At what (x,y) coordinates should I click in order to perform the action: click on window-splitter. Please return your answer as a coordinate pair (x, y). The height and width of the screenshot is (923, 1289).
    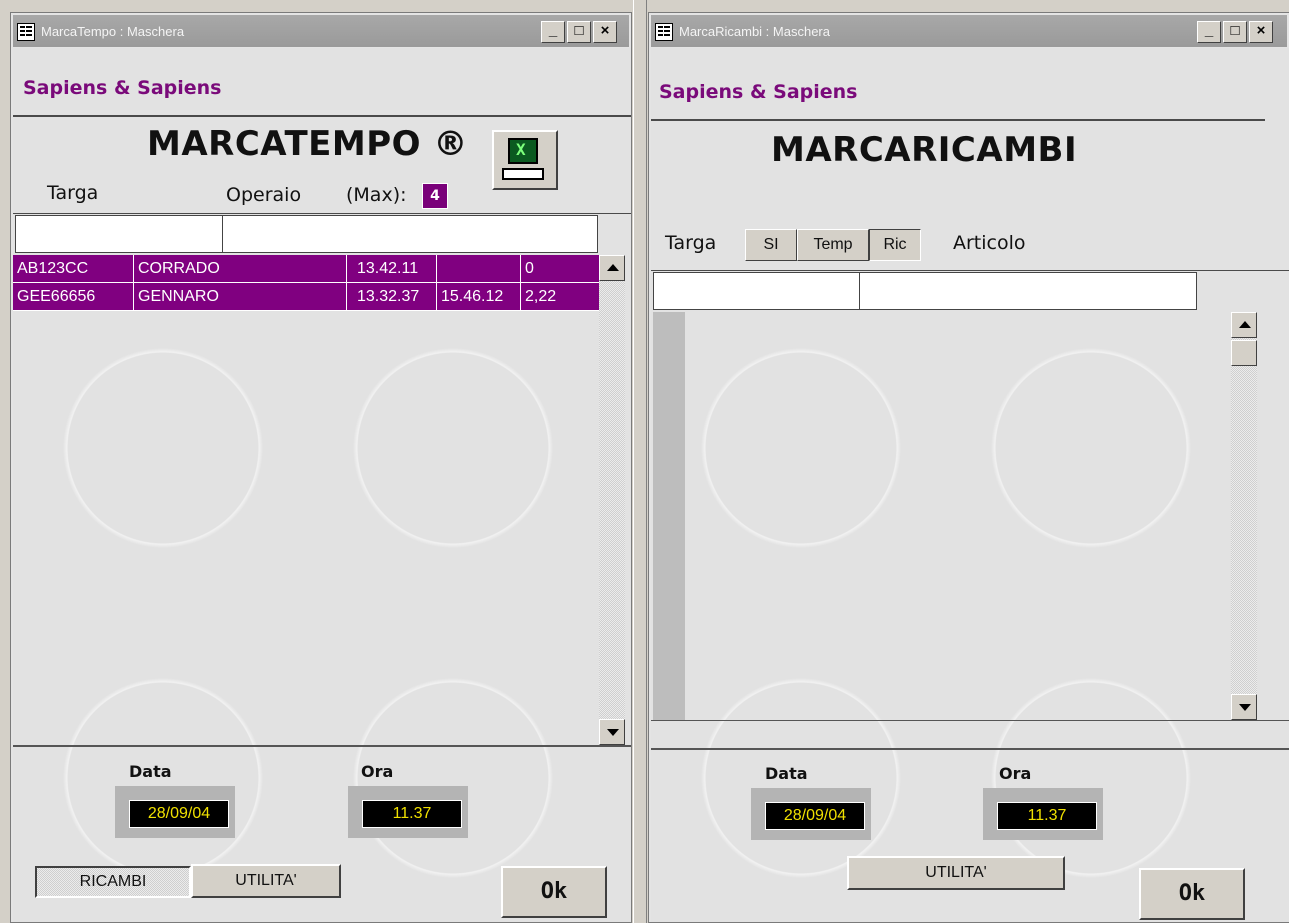
    Looking at the image, I should click on (640, 461).